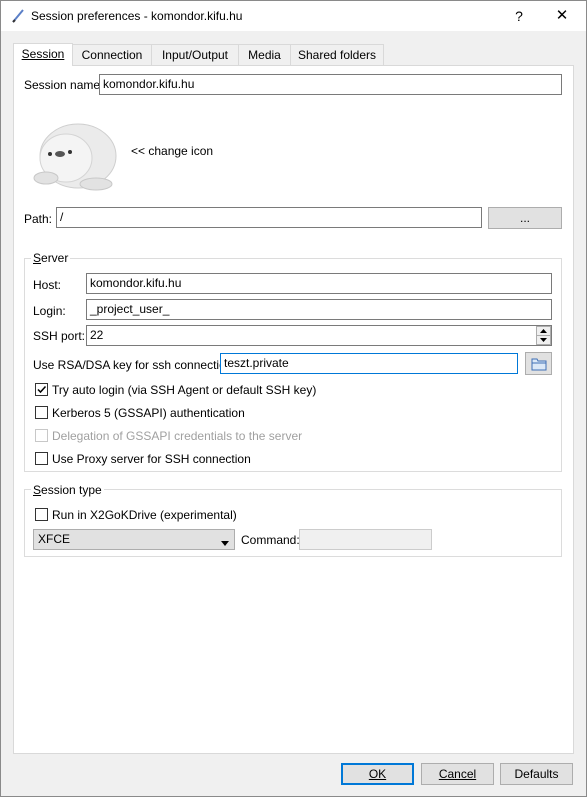  Describe the element at coordinates (330, 84) in the screenshot. I see `session-name-input: komondor.kifu.hu` at that location.